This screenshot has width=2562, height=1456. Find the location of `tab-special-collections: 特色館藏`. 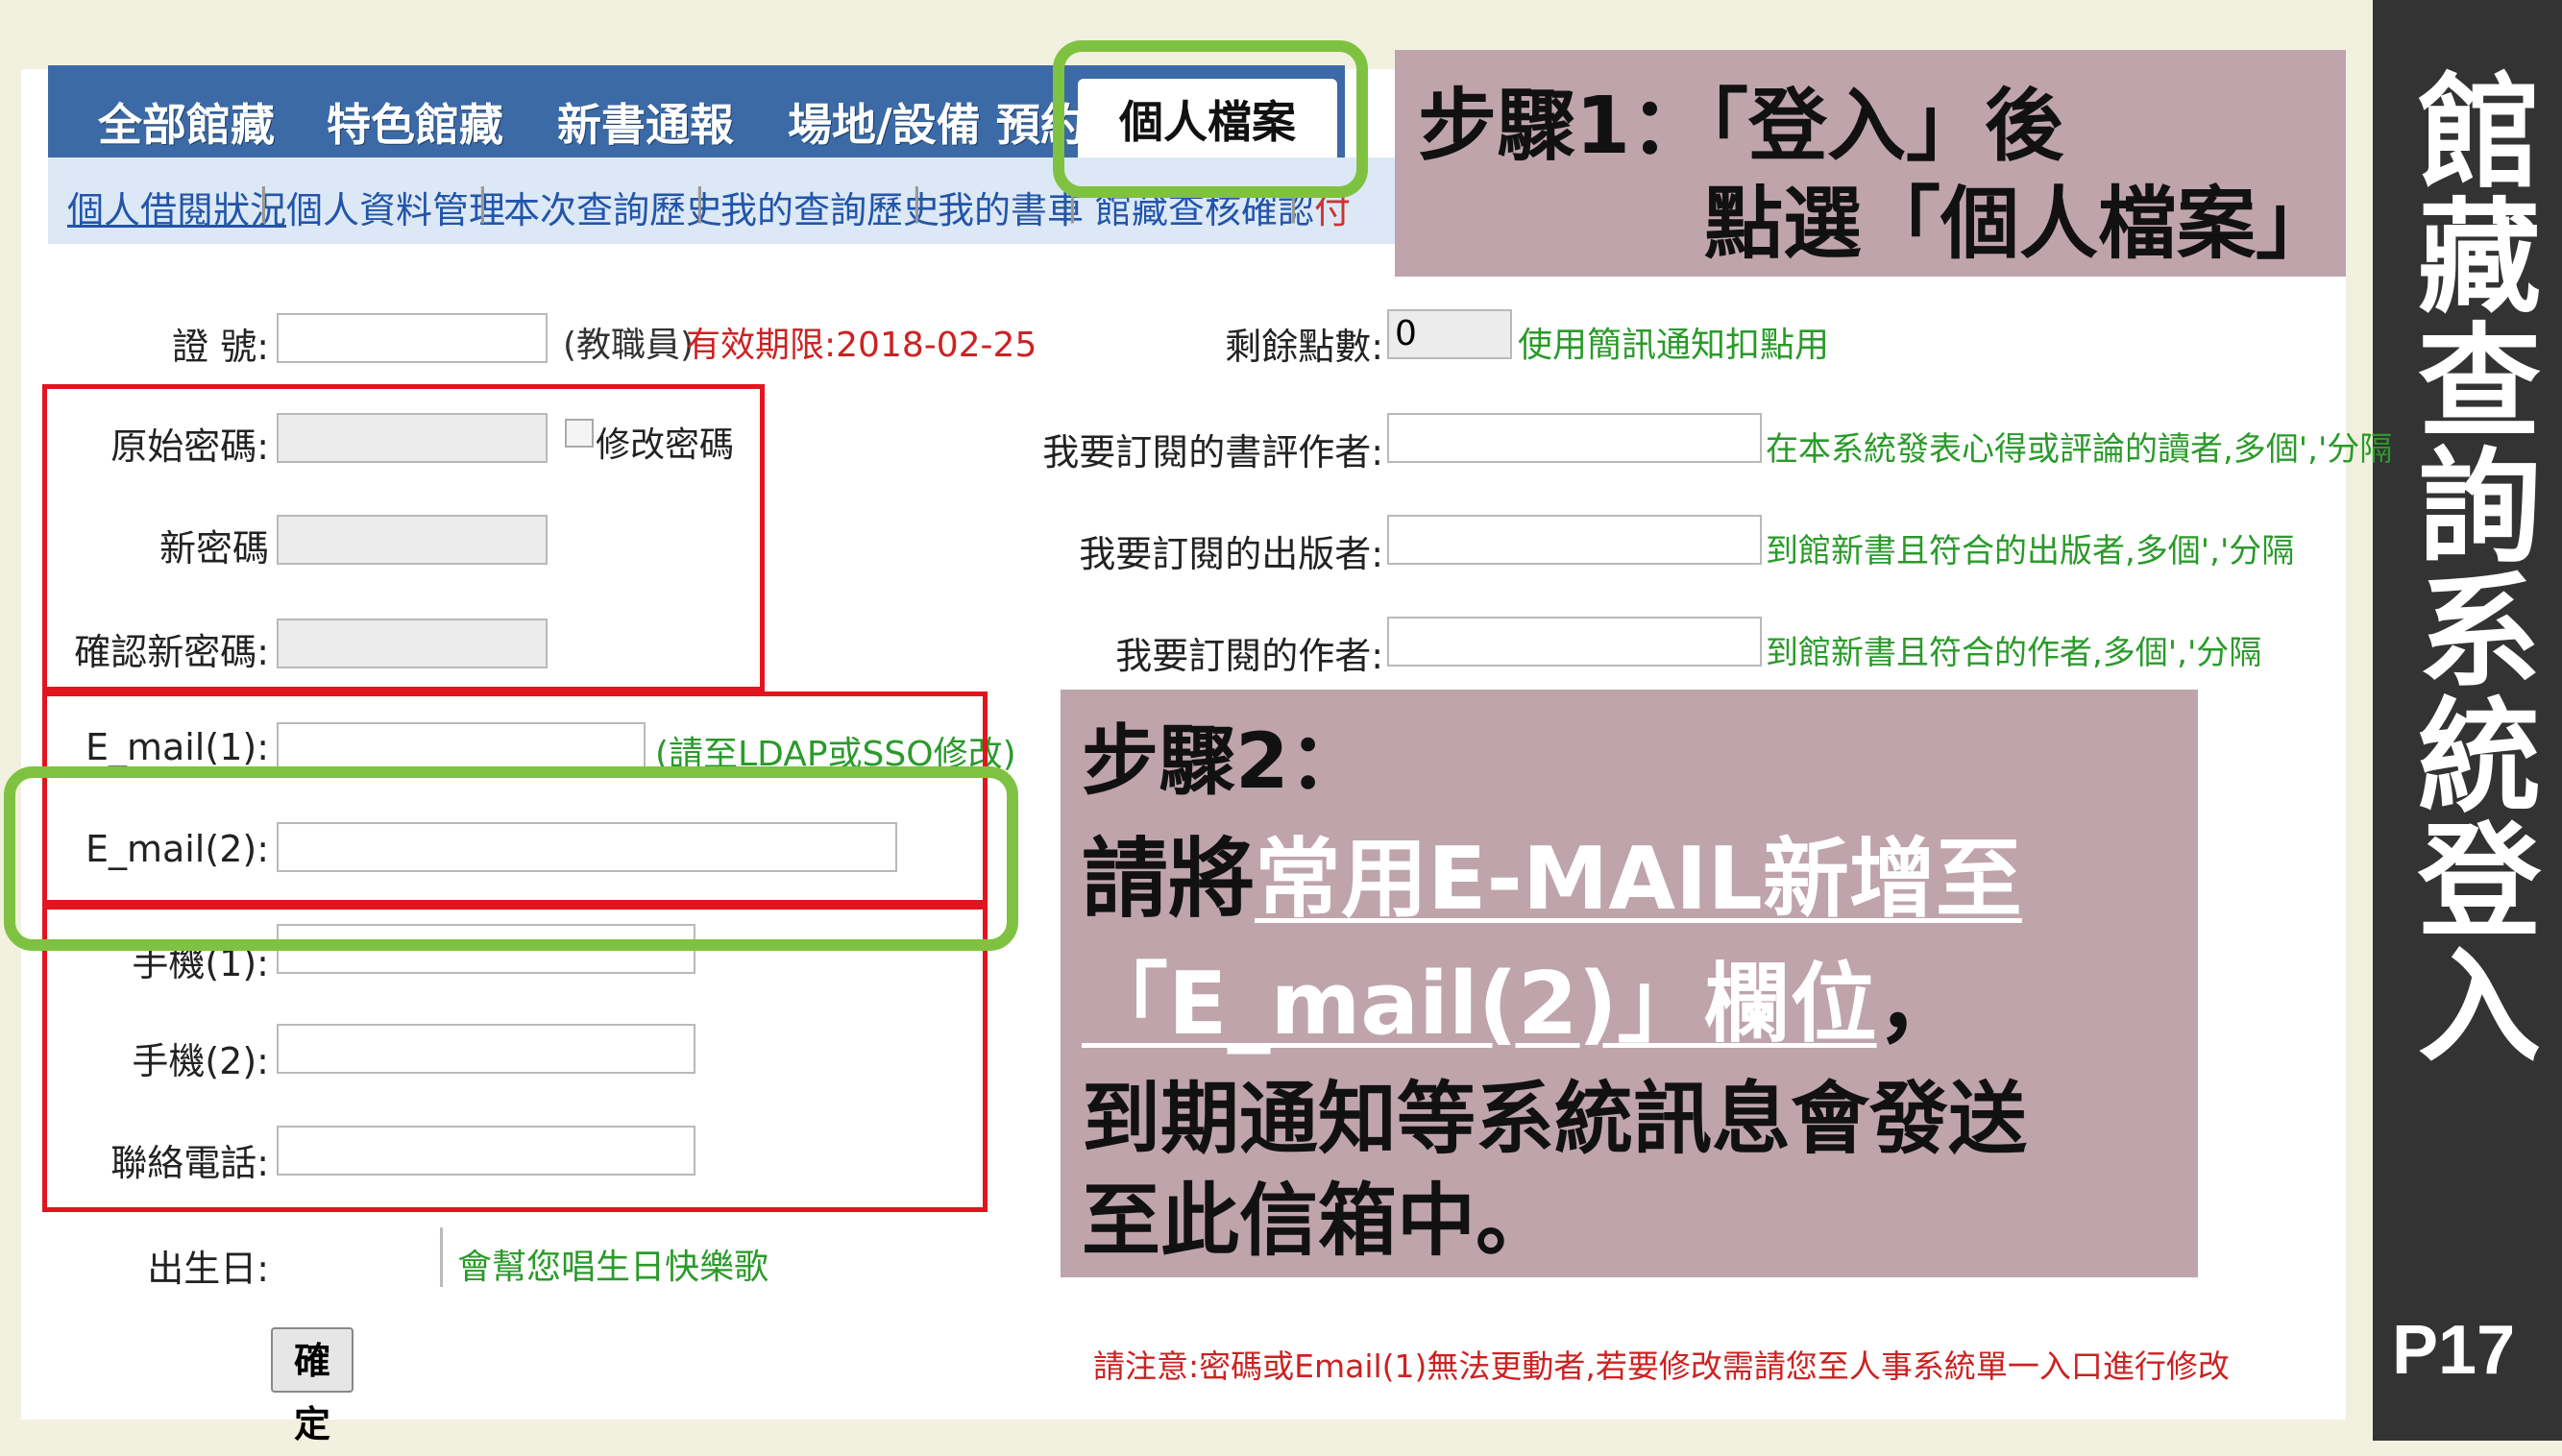

tab-special-collections: 特色館藏 is located at coordinates (415, 125).